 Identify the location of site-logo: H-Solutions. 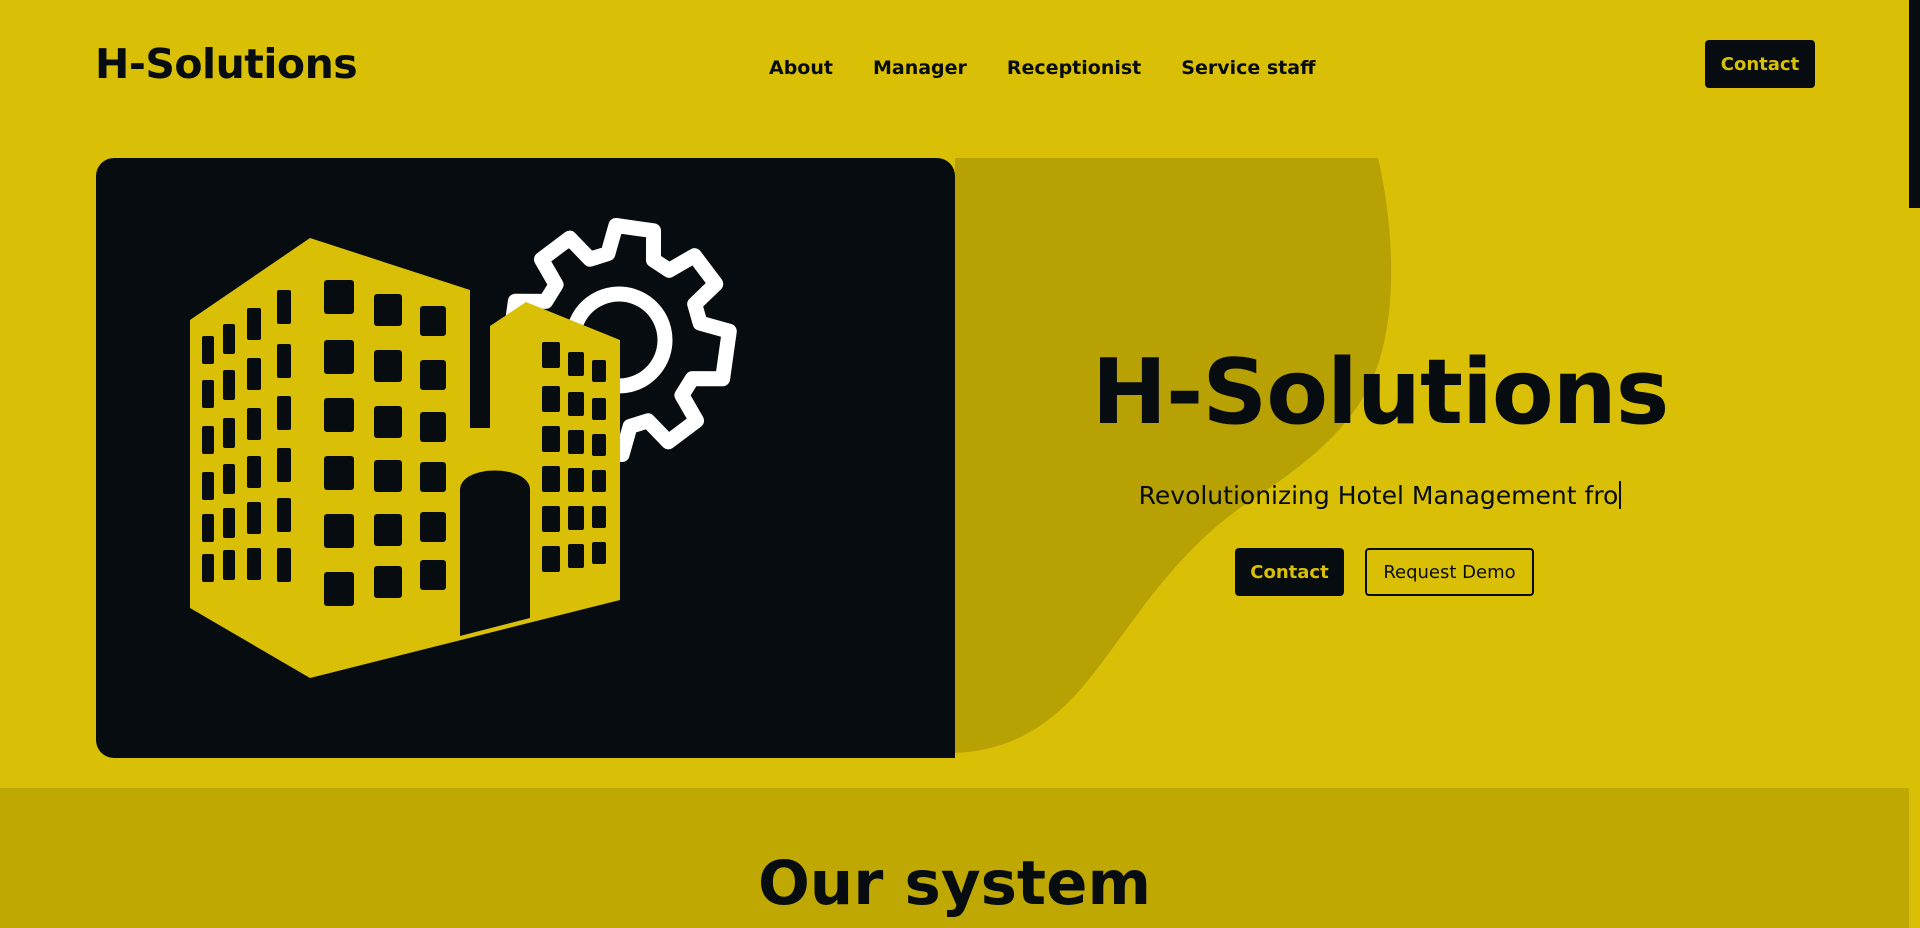
(226, 64).